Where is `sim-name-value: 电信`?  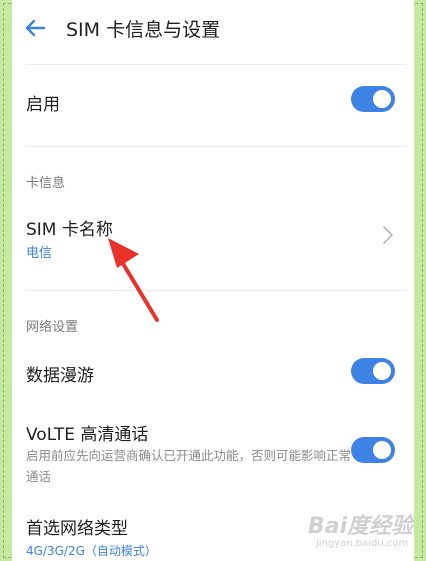
sim-name-value: 电信 is located at coordinates (39, 253).